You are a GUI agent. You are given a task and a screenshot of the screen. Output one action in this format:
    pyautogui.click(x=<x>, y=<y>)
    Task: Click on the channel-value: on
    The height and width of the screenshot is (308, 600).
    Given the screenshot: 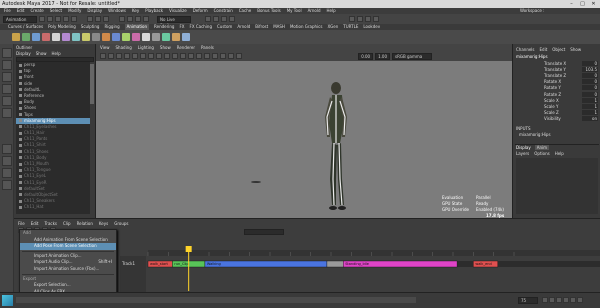 What is the action you would take?
    pyautogui.click(x=590, y=119)
    